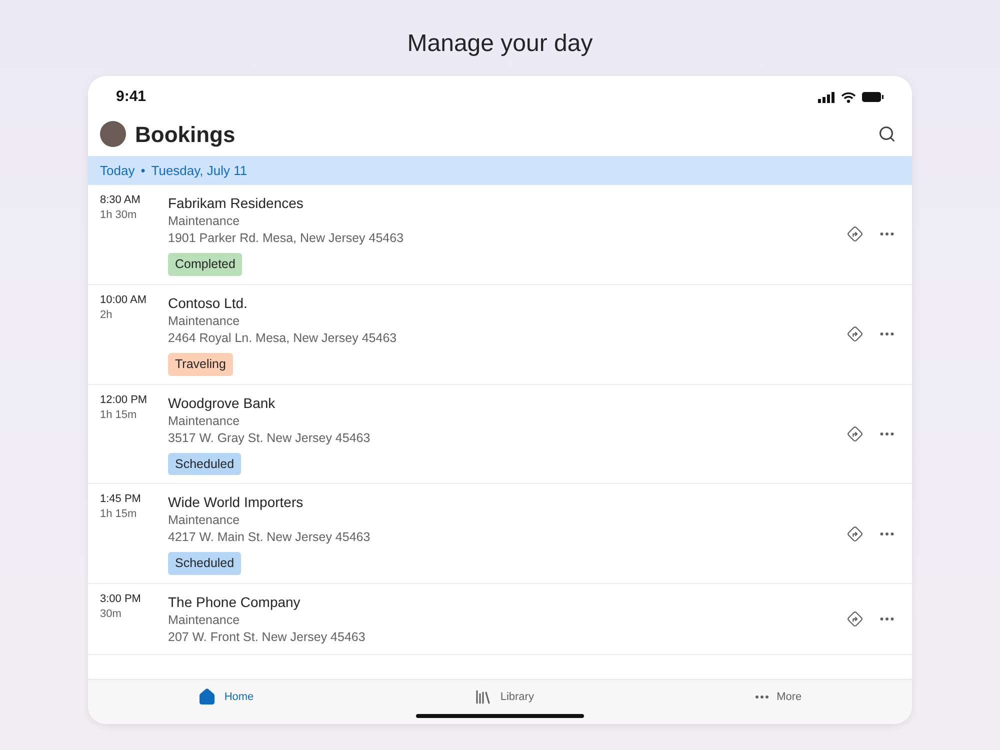 The image size is (1000, 750). I want to click on today-label: Today, so click(117, 171).